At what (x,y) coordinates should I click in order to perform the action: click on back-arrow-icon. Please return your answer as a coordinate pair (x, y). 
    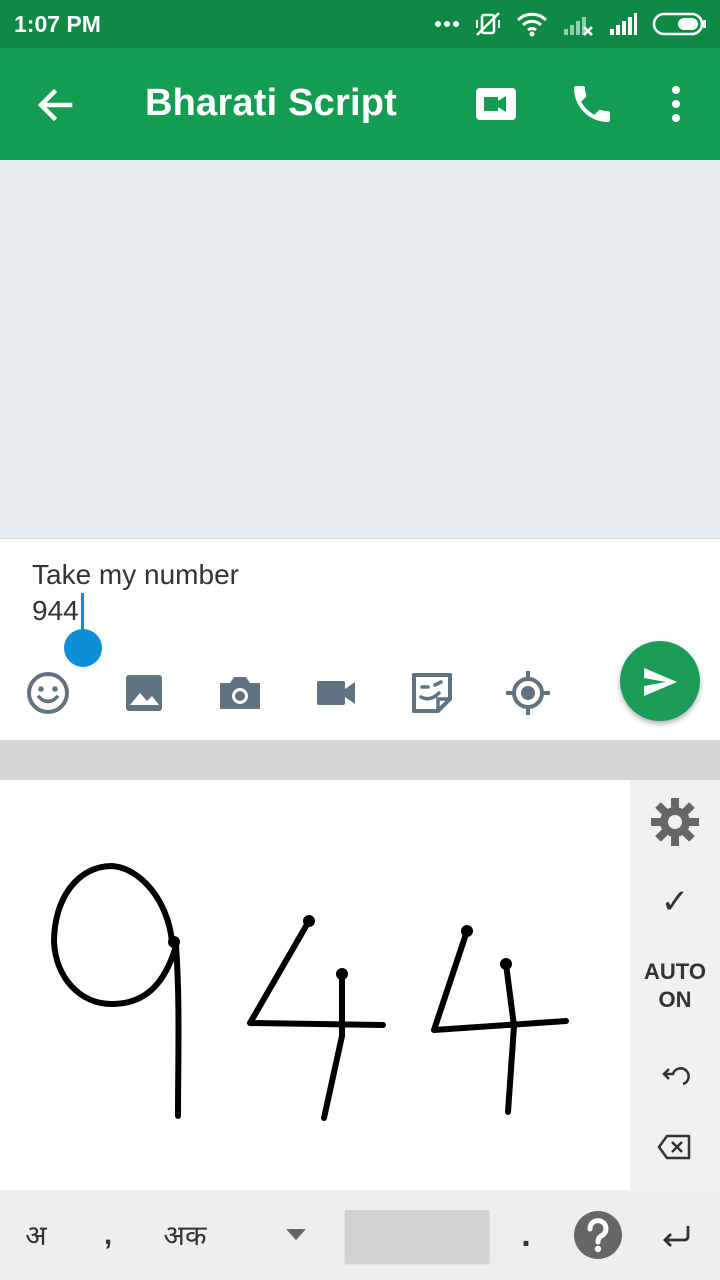
    Looking at the image, I should click on (55, 105).